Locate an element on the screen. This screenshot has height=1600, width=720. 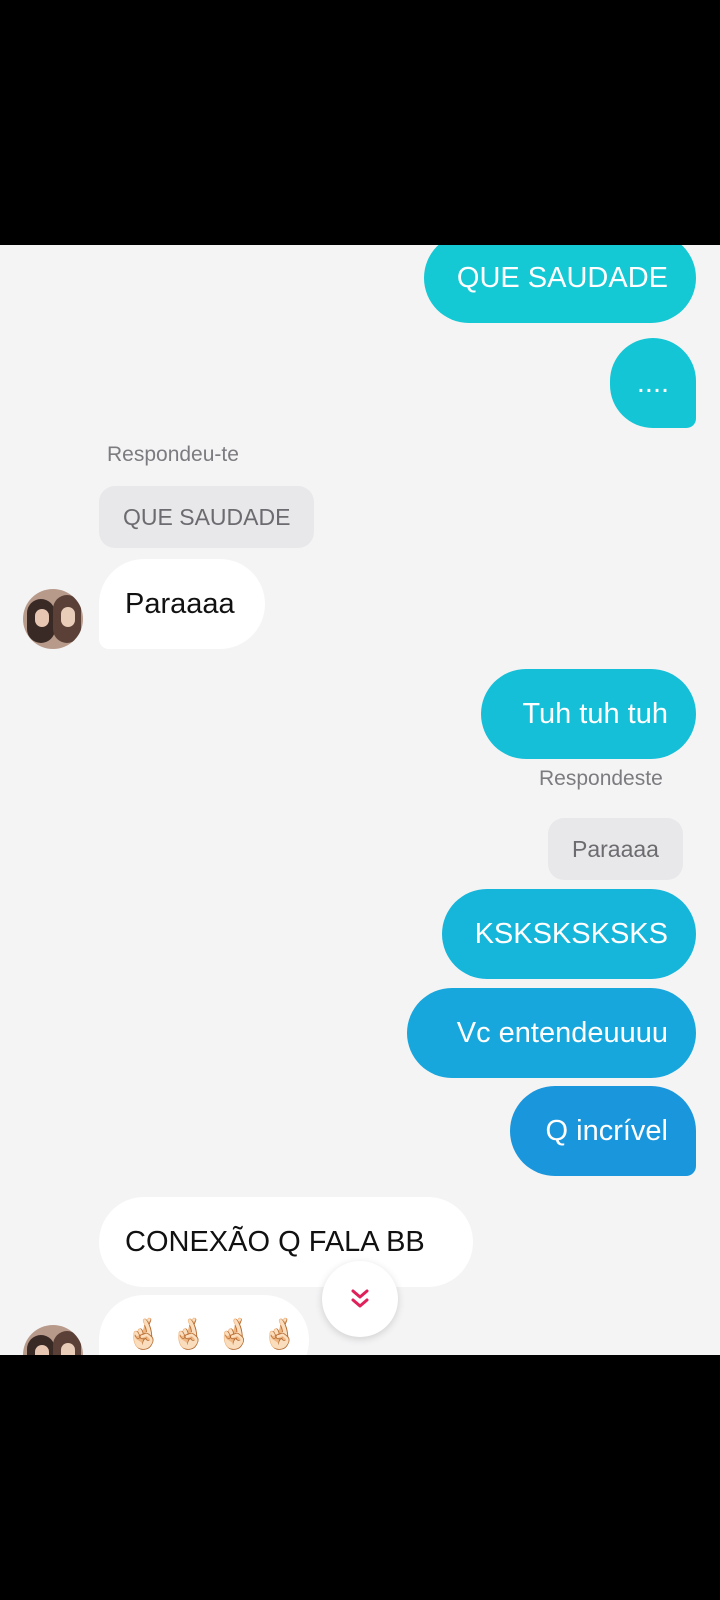
message-outgoing: Vc entendeuuuu is located at coordinates (551, 1033).